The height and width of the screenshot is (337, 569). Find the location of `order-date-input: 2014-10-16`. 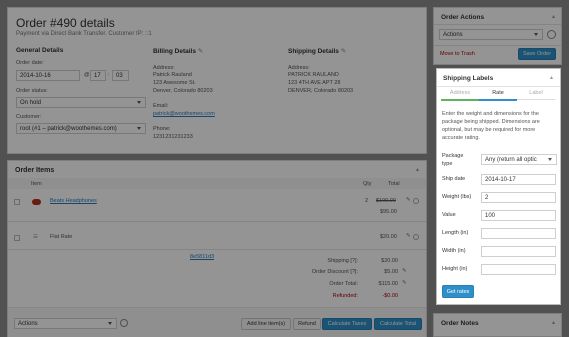

order-date-input: 2014-10-16 is located at coordinates (48, 75).